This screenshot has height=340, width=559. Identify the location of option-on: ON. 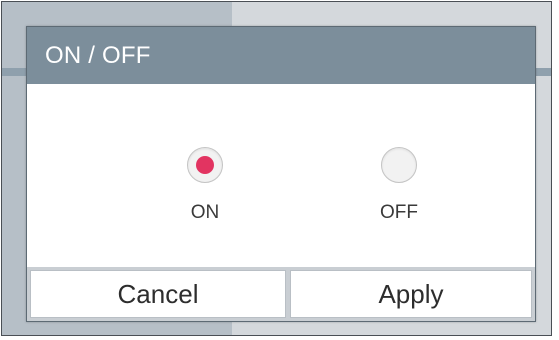
(207, 187).